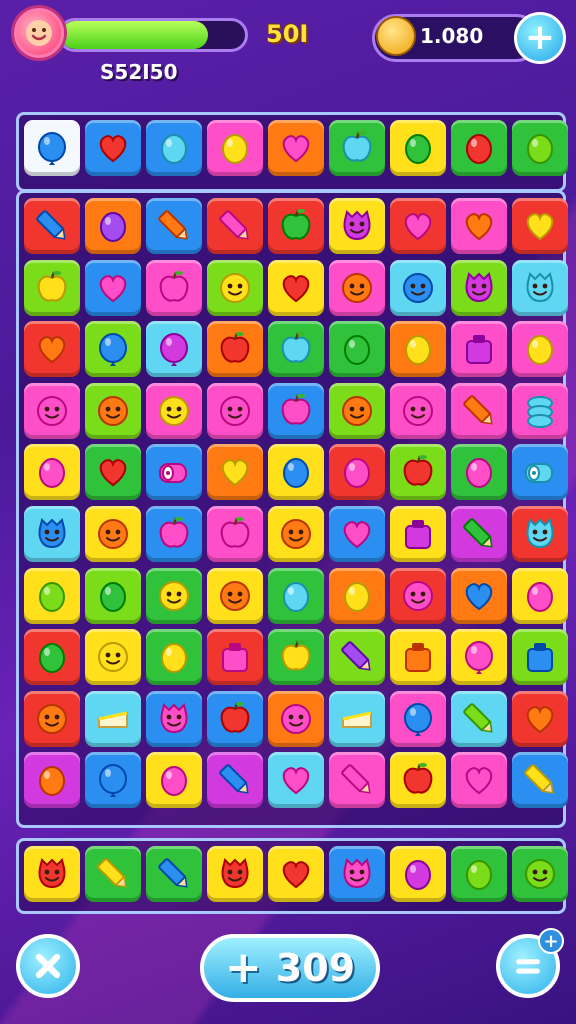 This screenshot has width=576, height=1024. What do you see at coordinates (290, 968) in the screenshot?
I see `moves-button: + 309` at bounding box center [290, 968].